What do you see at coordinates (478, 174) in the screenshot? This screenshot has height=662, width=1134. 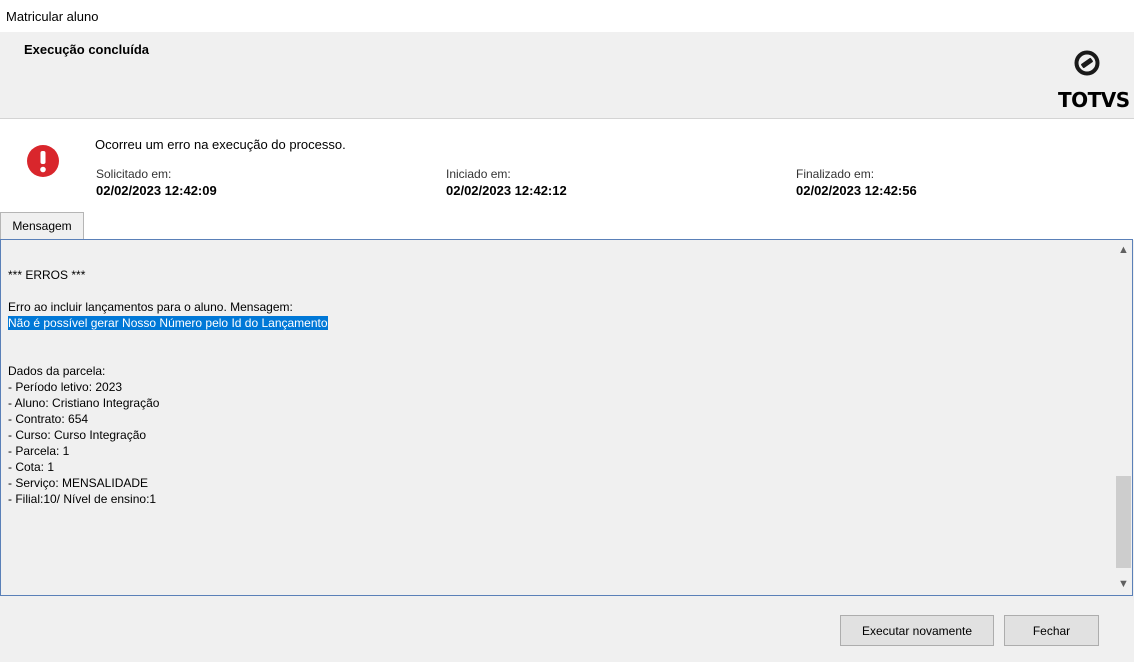 I see `started-label: Iniciado em:` at bounding box center [478, 174].